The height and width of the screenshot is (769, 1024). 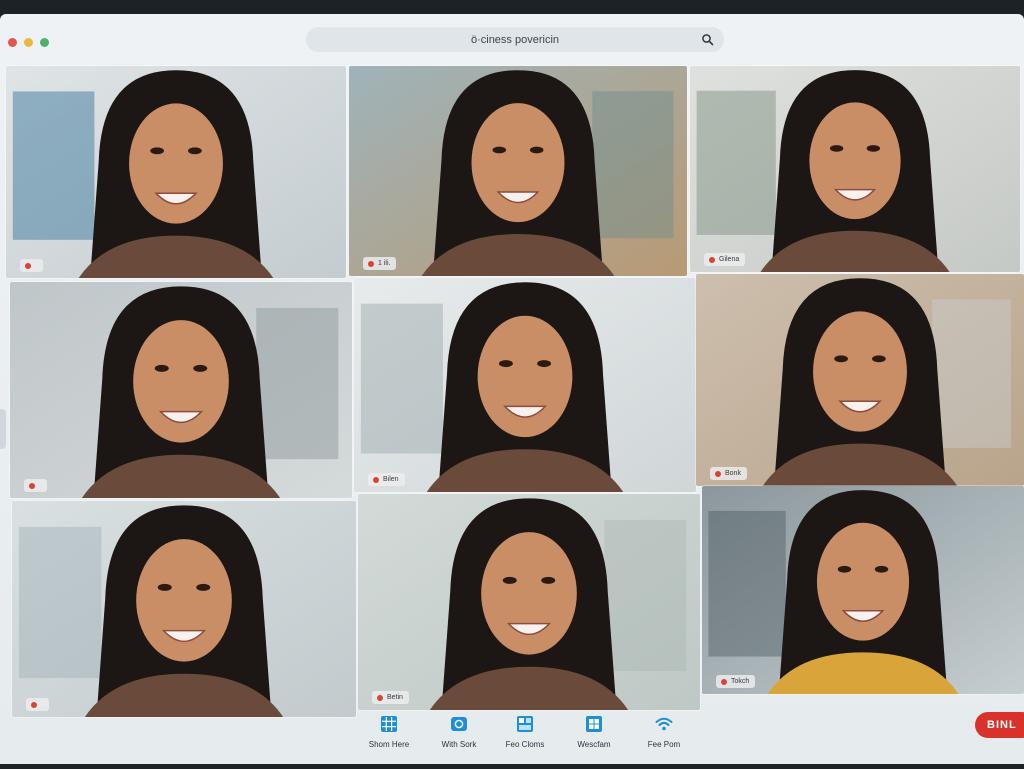 I want to click on title-bar: ö·ciness povericin, so click(x=512, y=40).